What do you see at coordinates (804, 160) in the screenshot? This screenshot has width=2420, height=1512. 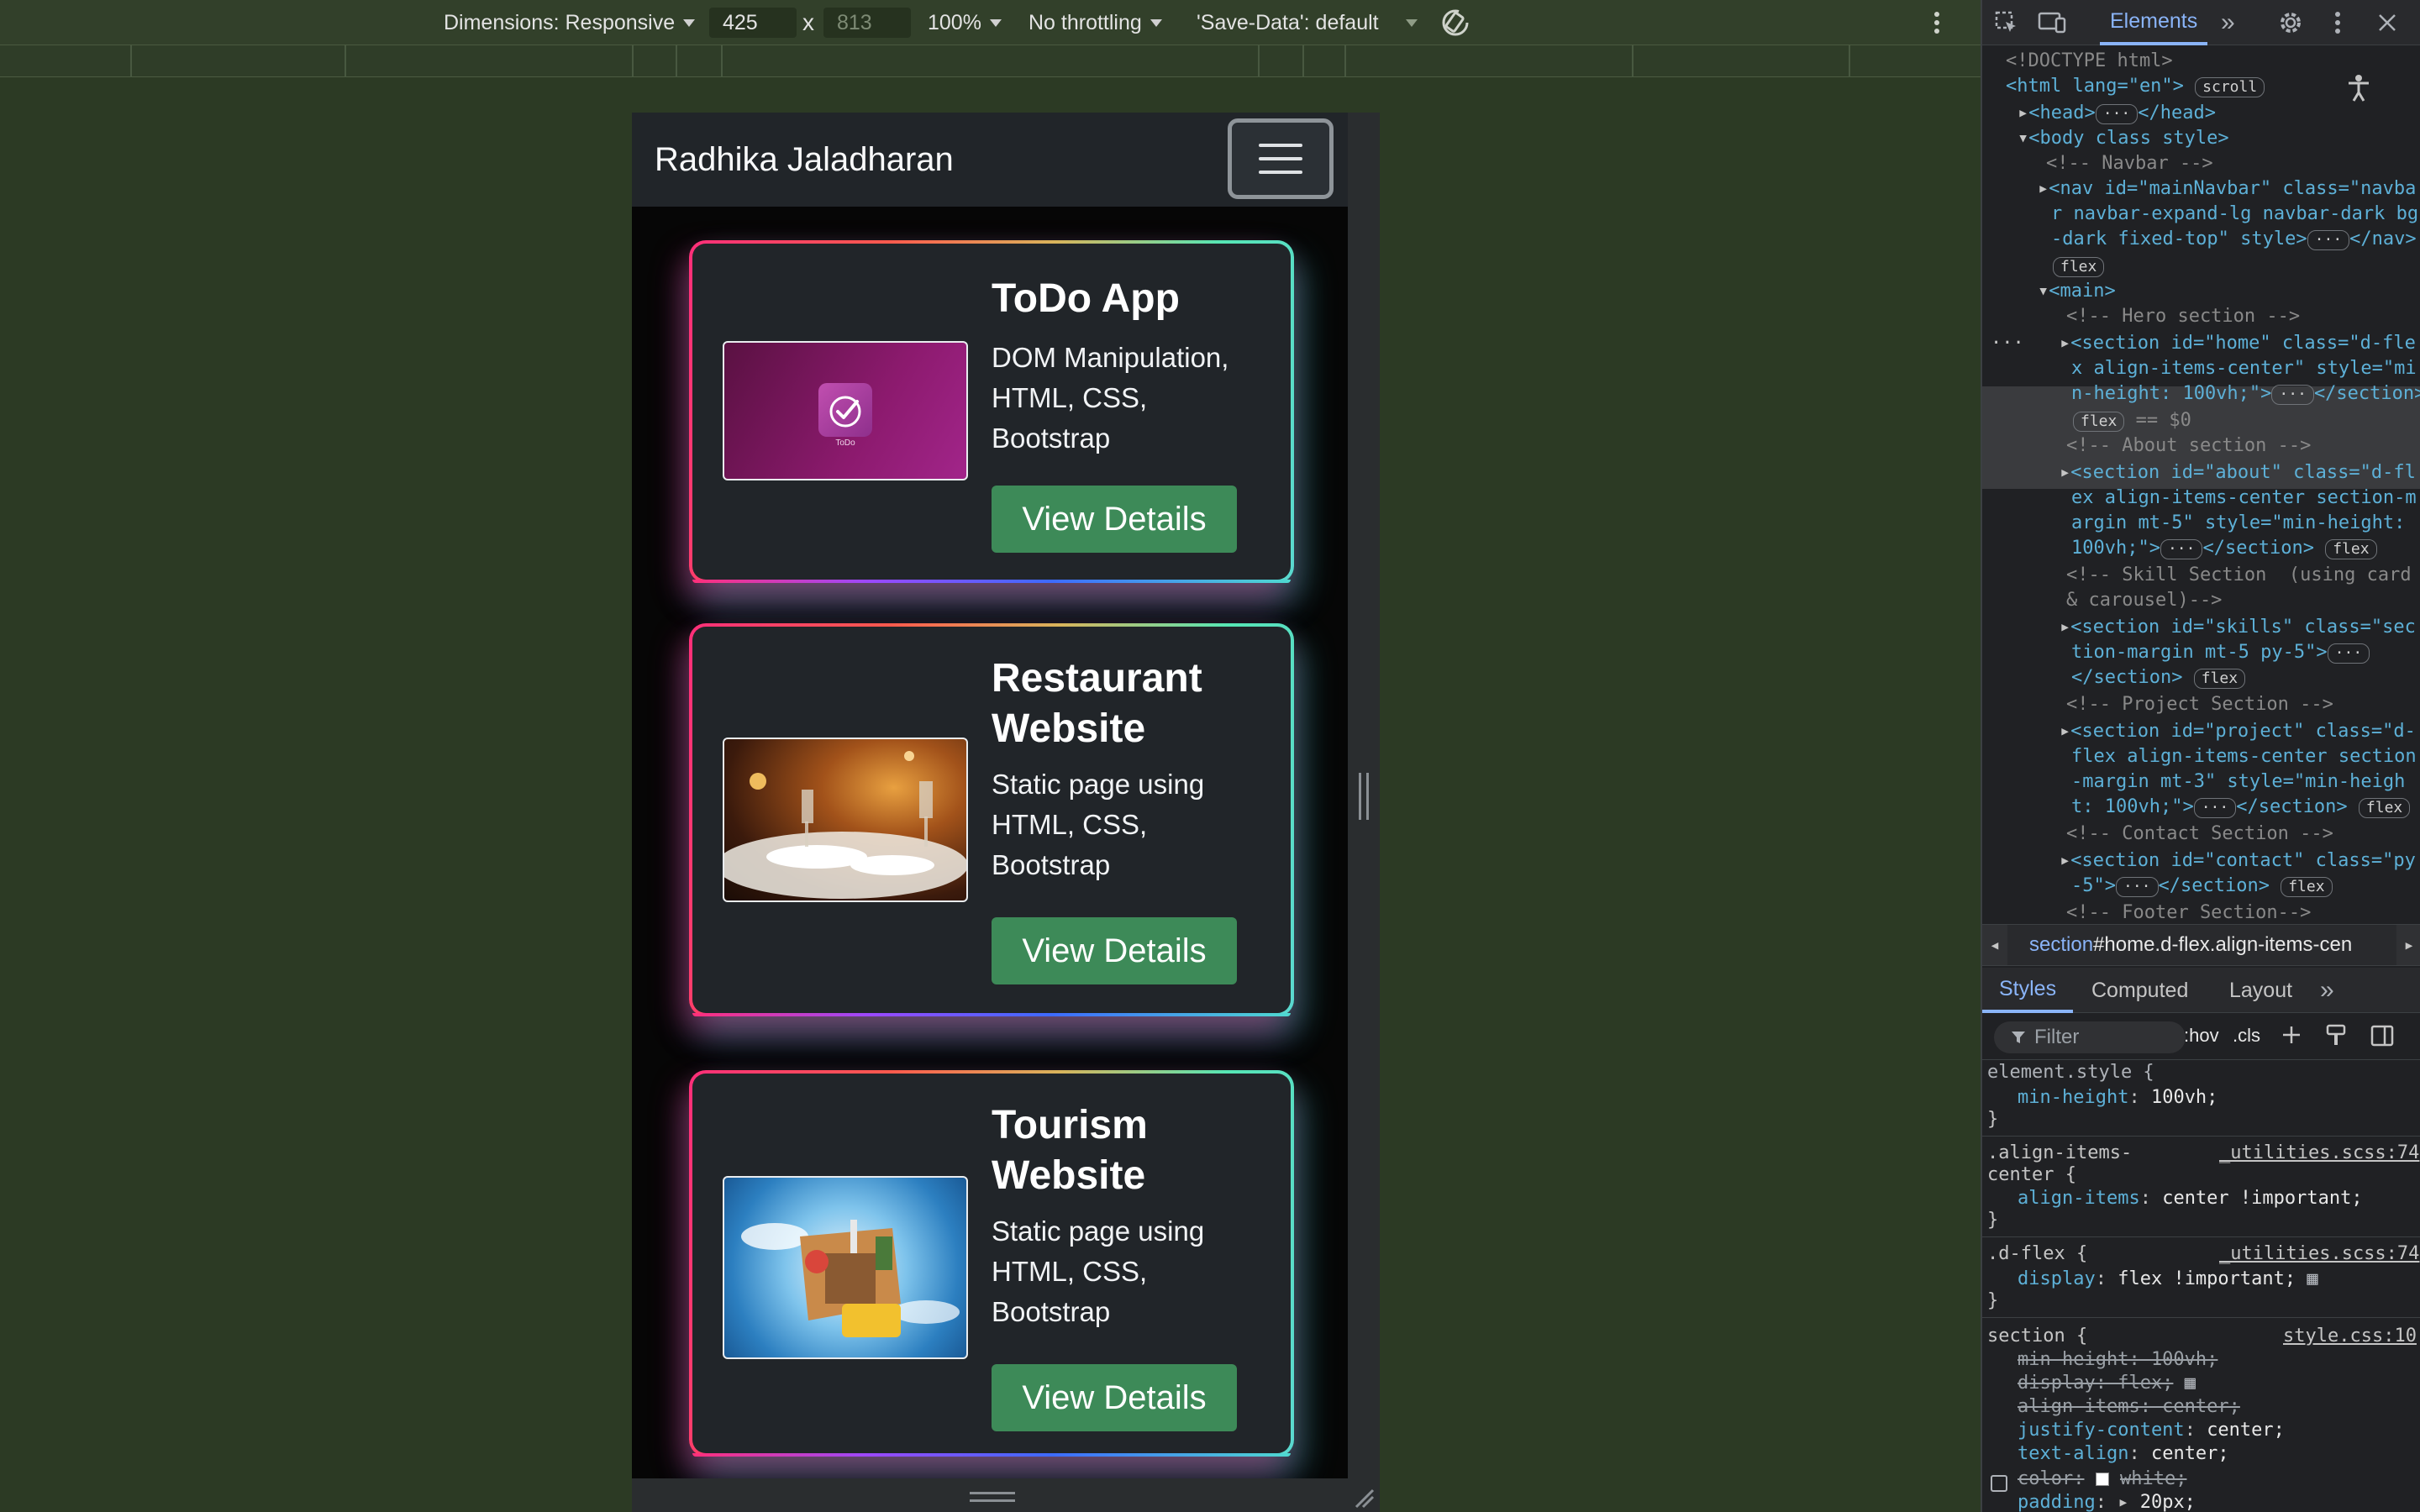 I see `site-brand: Radhika Jaladharan` at bounding box center [804, 160].